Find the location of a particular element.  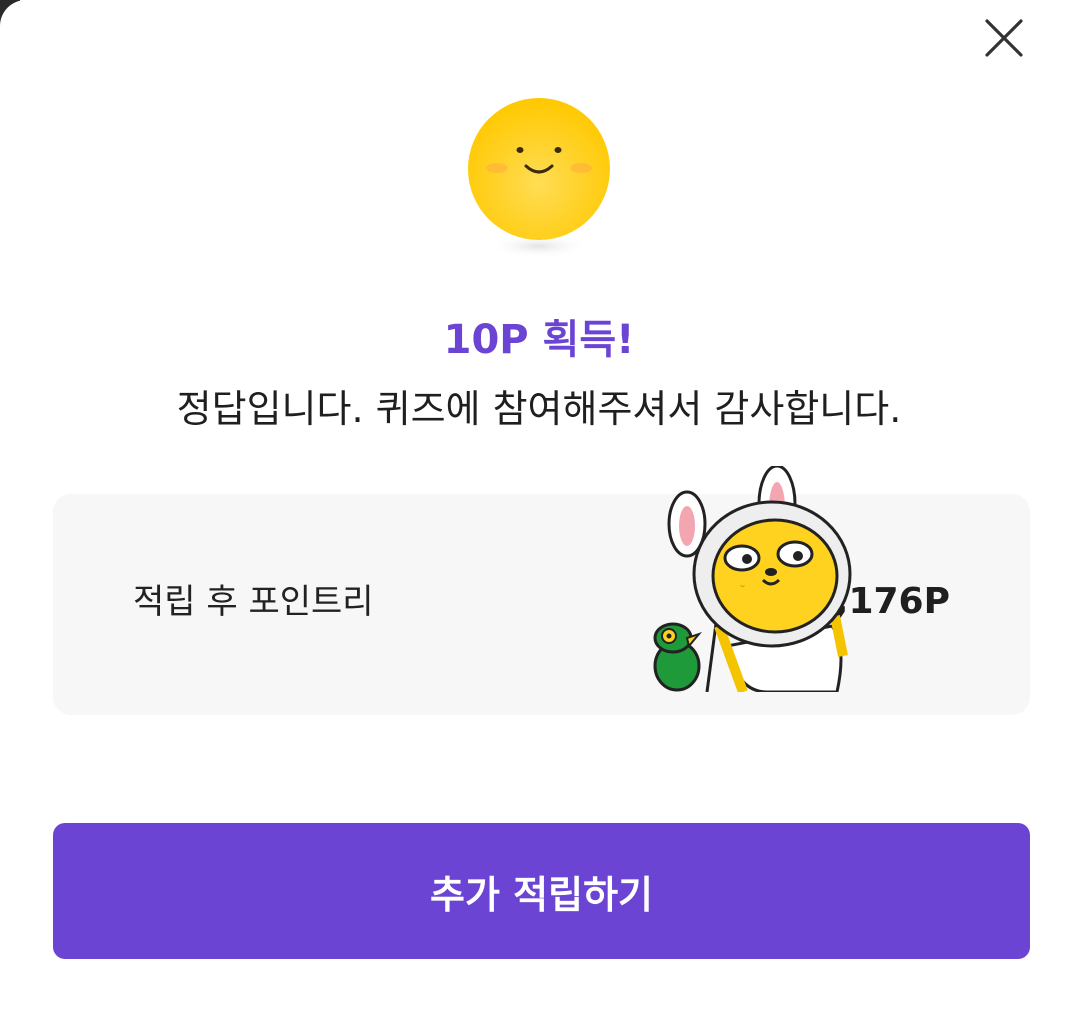

close-icon is located at coordinates (1004, 38).